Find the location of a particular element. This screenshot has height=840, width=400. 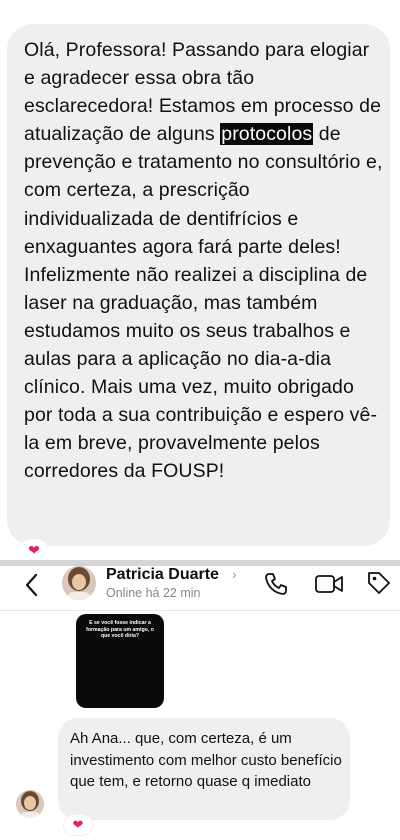

highlighted-word: protocolos is located at coordinates (267, 134).